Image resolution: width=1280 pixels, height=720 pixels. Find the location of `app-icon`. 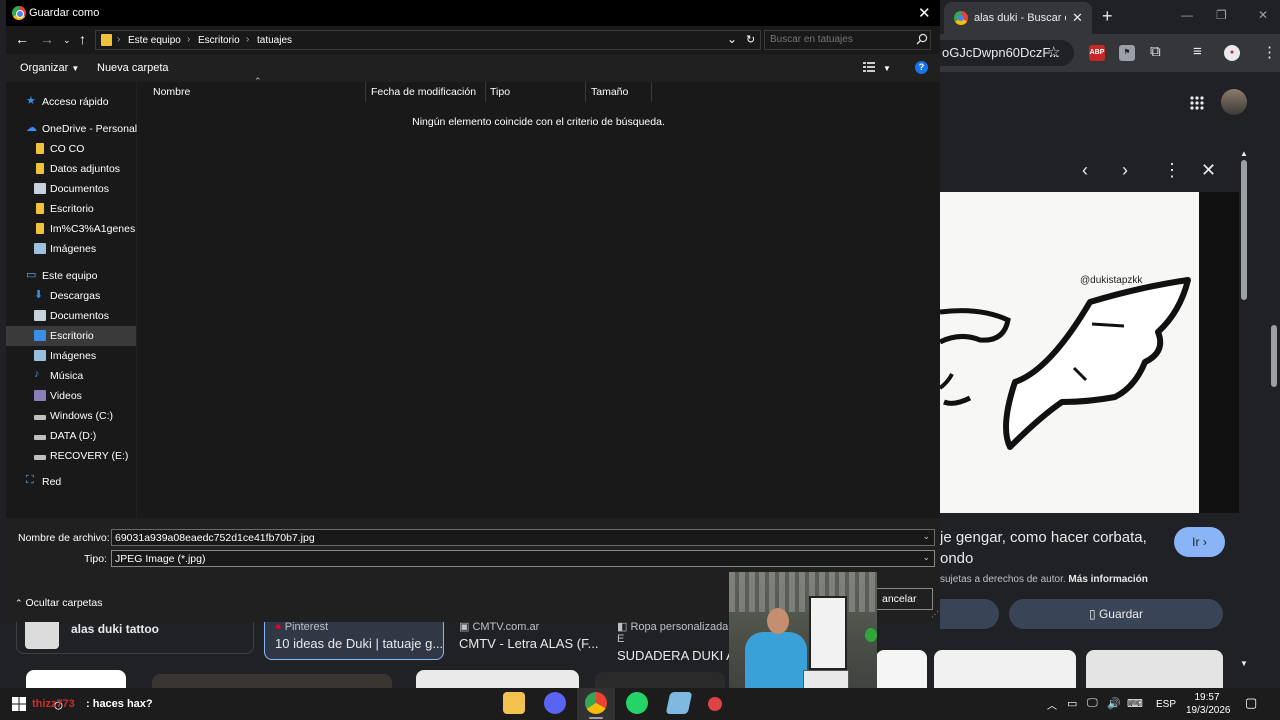

app-icon is located at coordinates (715, 704).